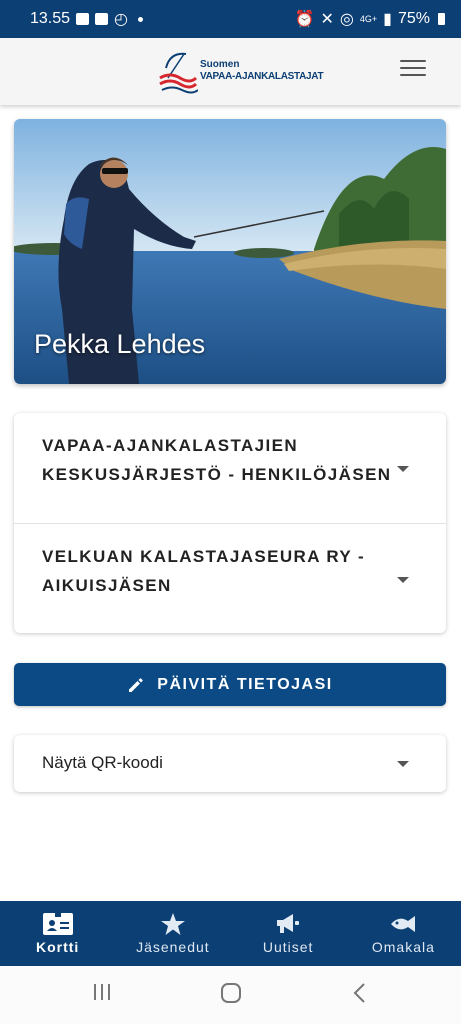  What do you see at coordinates (217, 571) in the screenshot?
I see `membership-label: VELKUAN KALASTAJASEURA RY - AIKUISJÄSEN` at bounding box center [217, 571].